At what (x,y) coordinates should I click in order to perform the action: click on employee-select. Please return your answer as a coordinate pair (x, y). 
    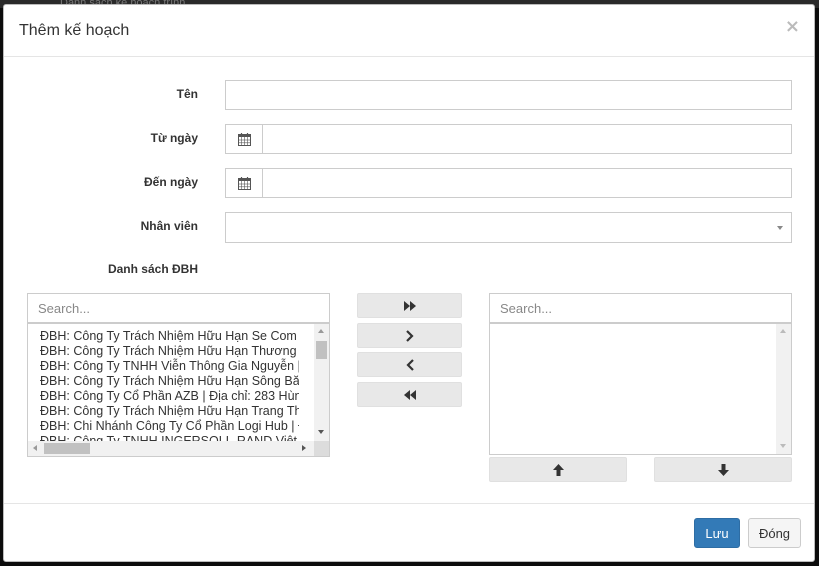
    Looking at the image, I should click on (508, 227).